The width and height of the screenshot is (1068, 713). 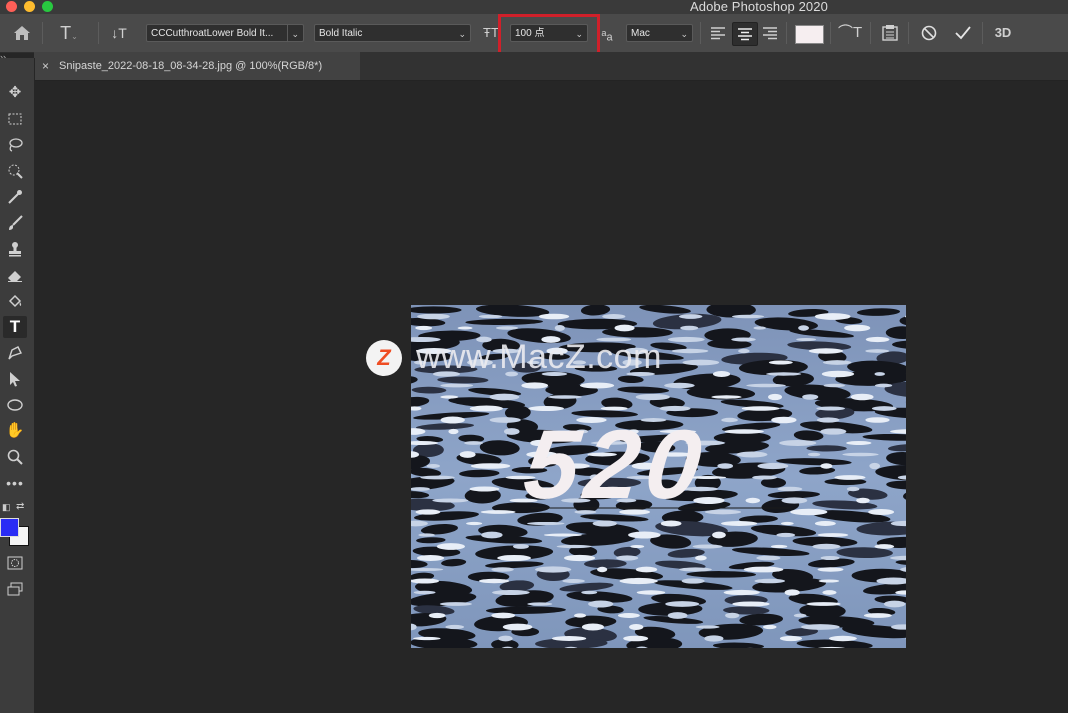 I want to click on screen-mode-icon, so click(x=15, y=589).